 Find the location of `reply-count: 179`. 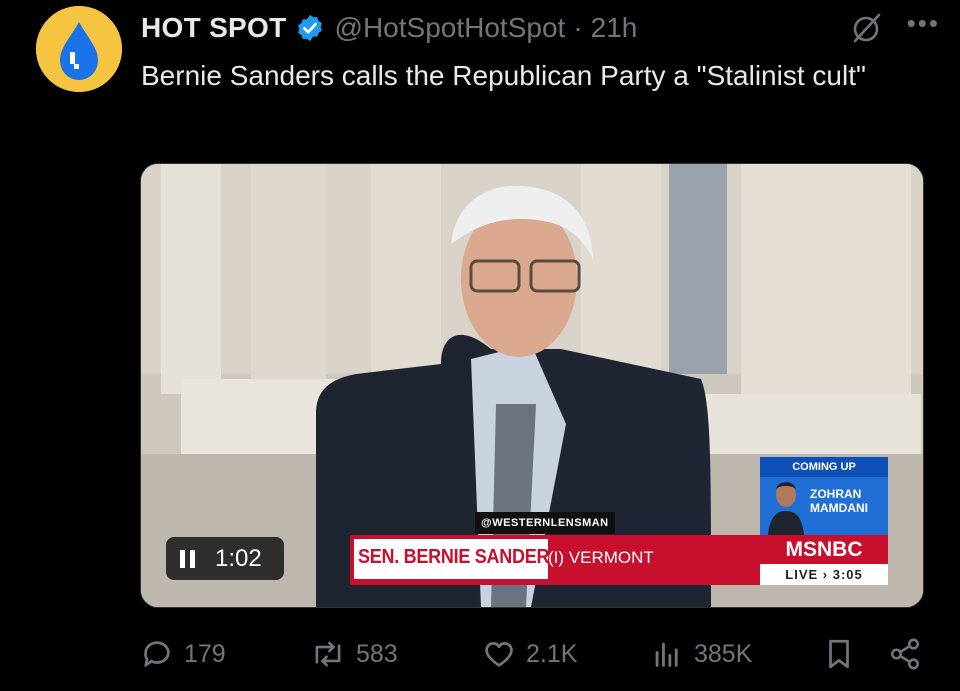

reply-count: 179 is located at coordinates (205, 653).